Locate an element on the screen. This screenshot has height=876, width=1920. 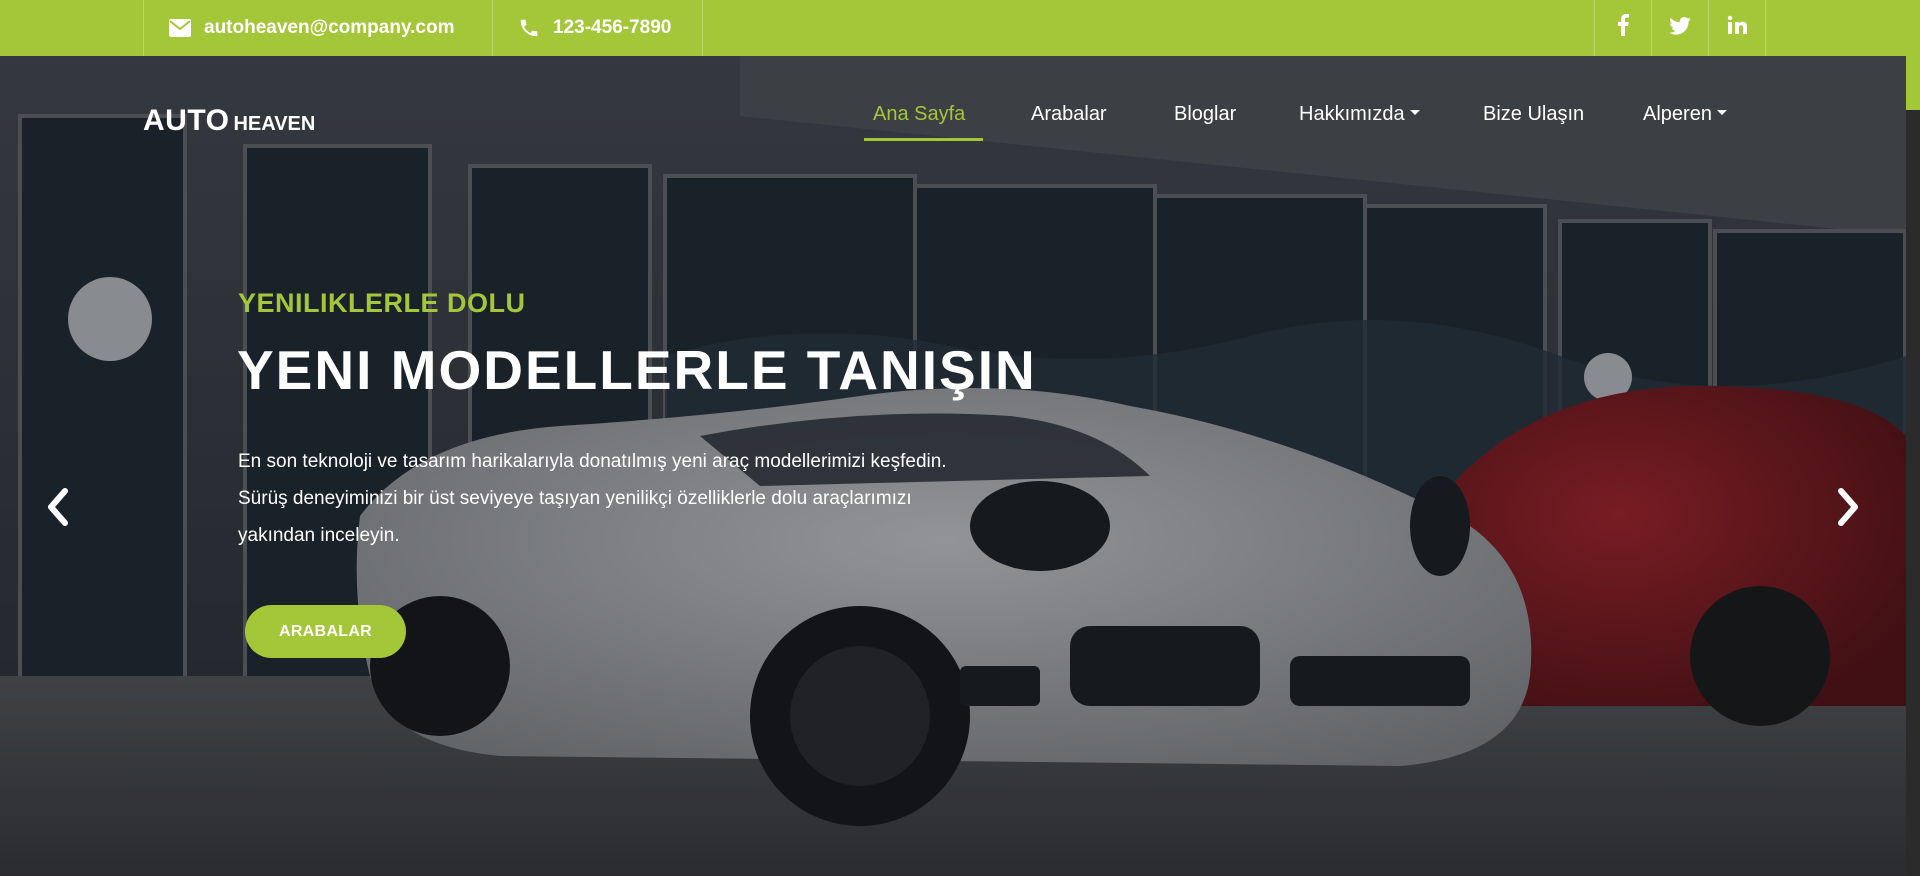
facebook-icon is located at coordinates (1623, 28).